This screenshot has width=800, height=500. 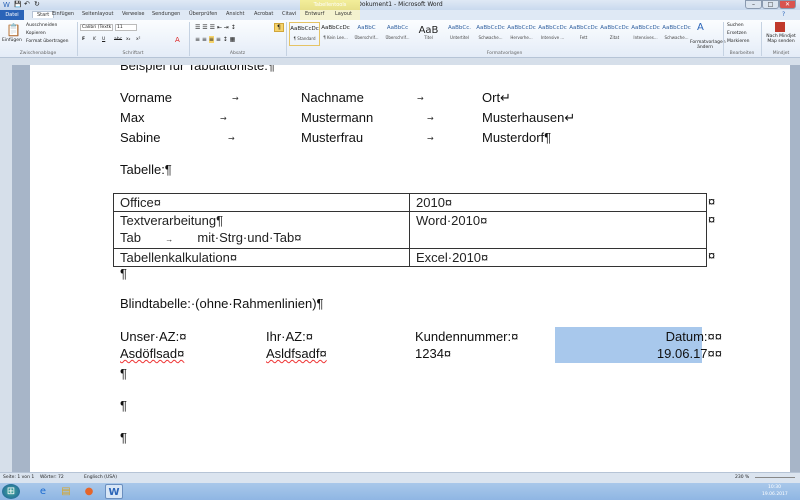 What do you see at coordinates (97, 14) in the screenshot?
I see `tab-seitenlayout: Seitenlayout` at bounding box center [97, 14].